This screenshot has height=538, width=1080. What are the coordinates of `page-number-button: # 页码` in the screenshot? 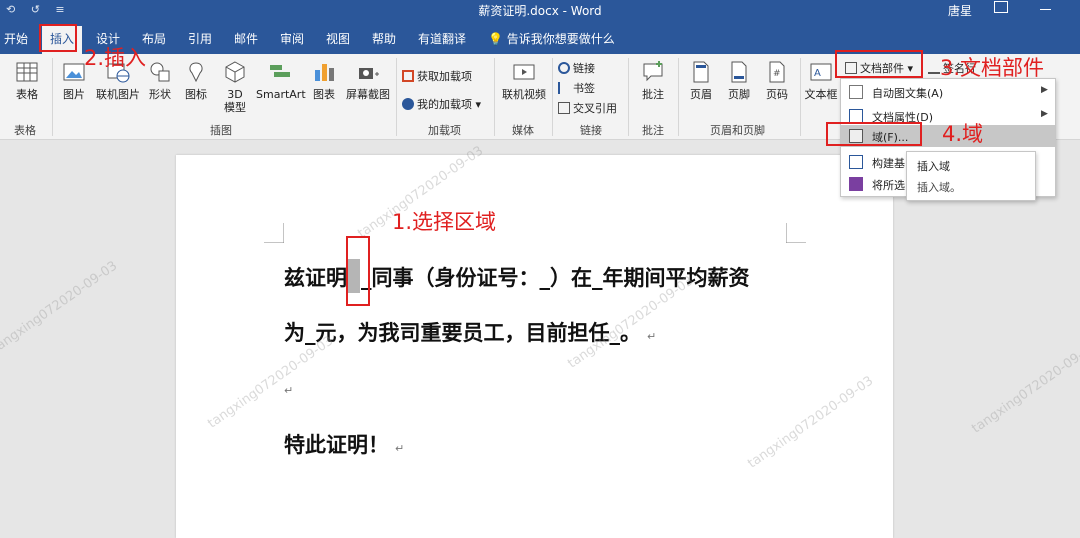 It's located at (777, 80).